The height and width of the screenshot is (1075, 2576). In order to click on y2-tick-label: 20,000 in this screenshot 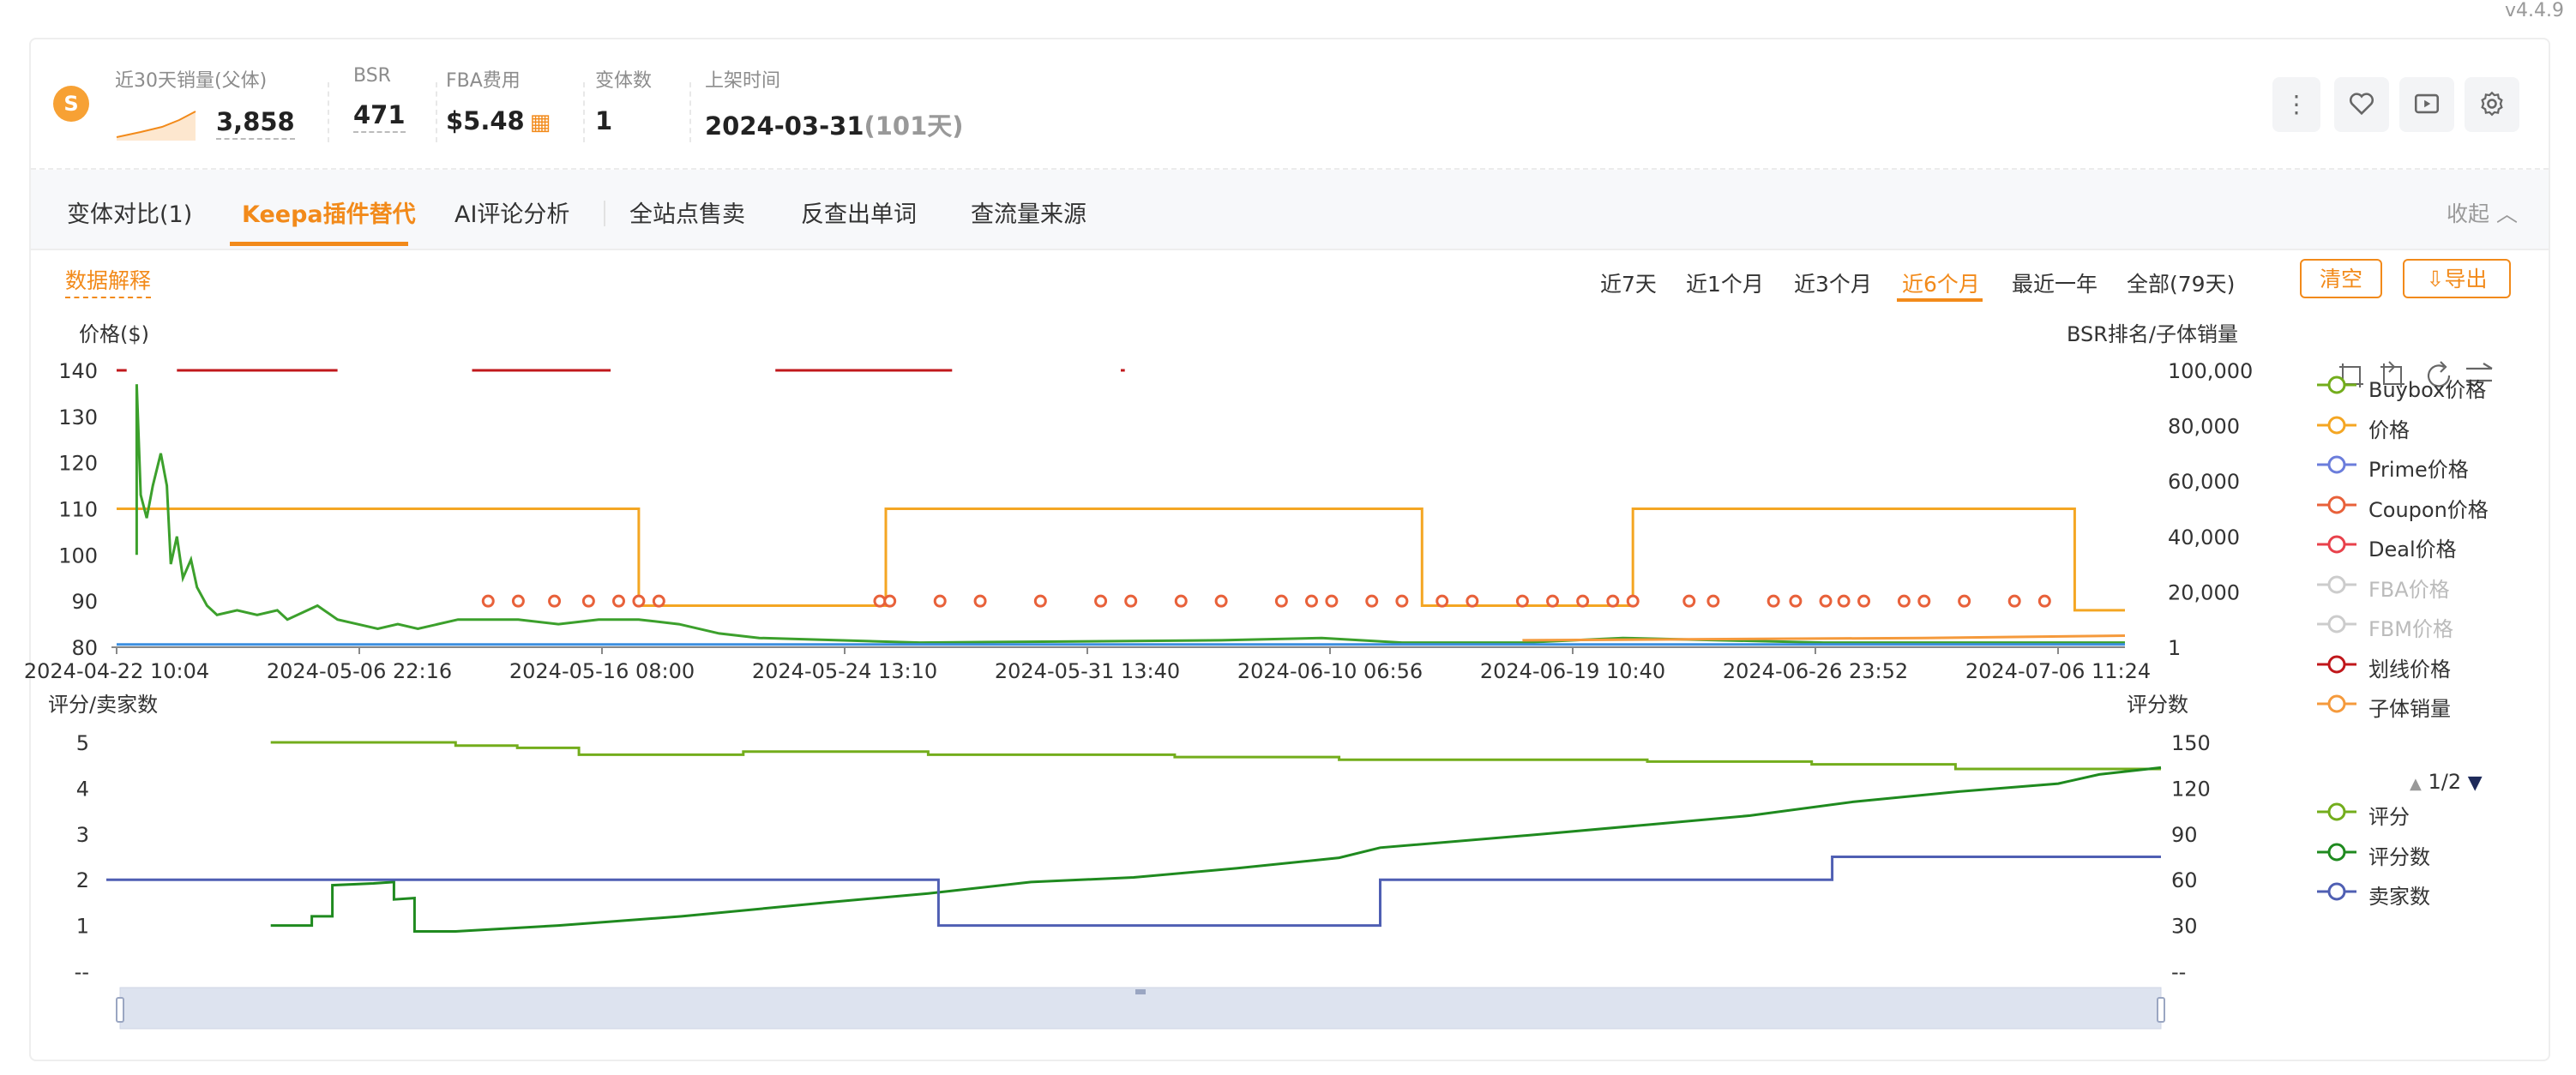, I will do `click(2204, 592)`.